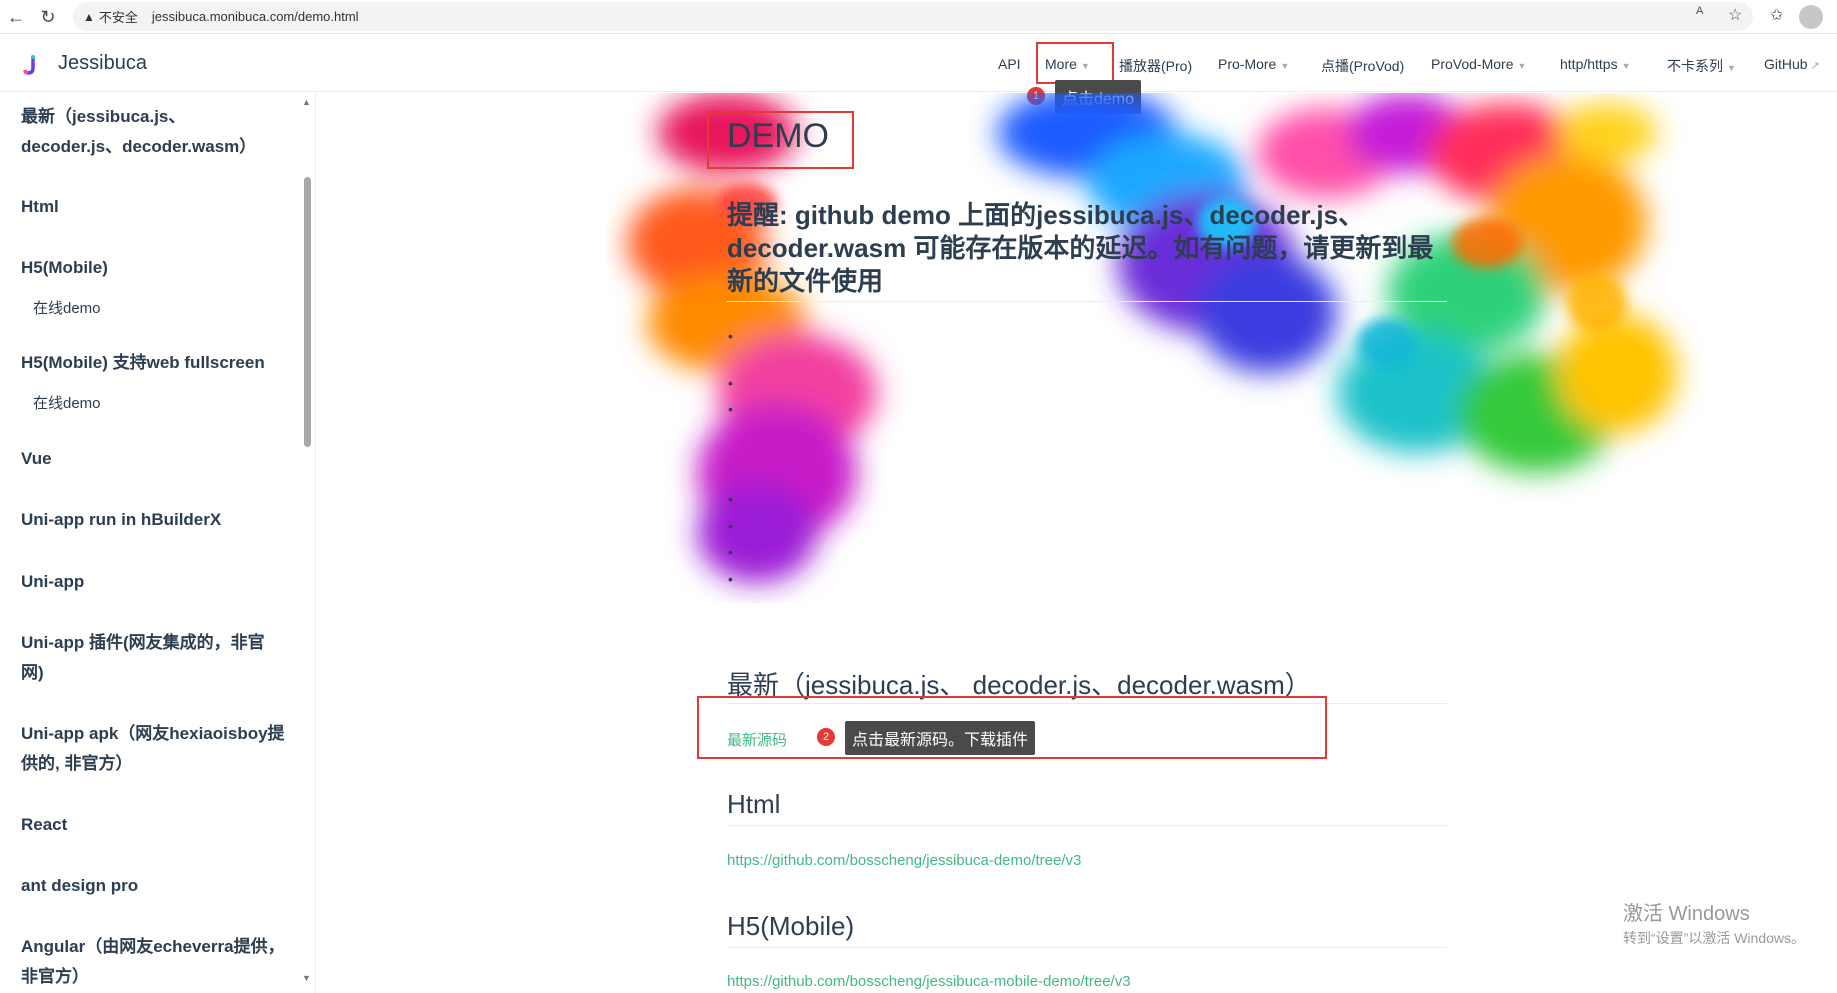 Image resolution: width=1837 pixels, height=993 pixels. What do you see at coordinates (1701, 66) in the screenshot?
I see `nav-buka: 不卡系列 ▼` at bounding box center [1701, 66].